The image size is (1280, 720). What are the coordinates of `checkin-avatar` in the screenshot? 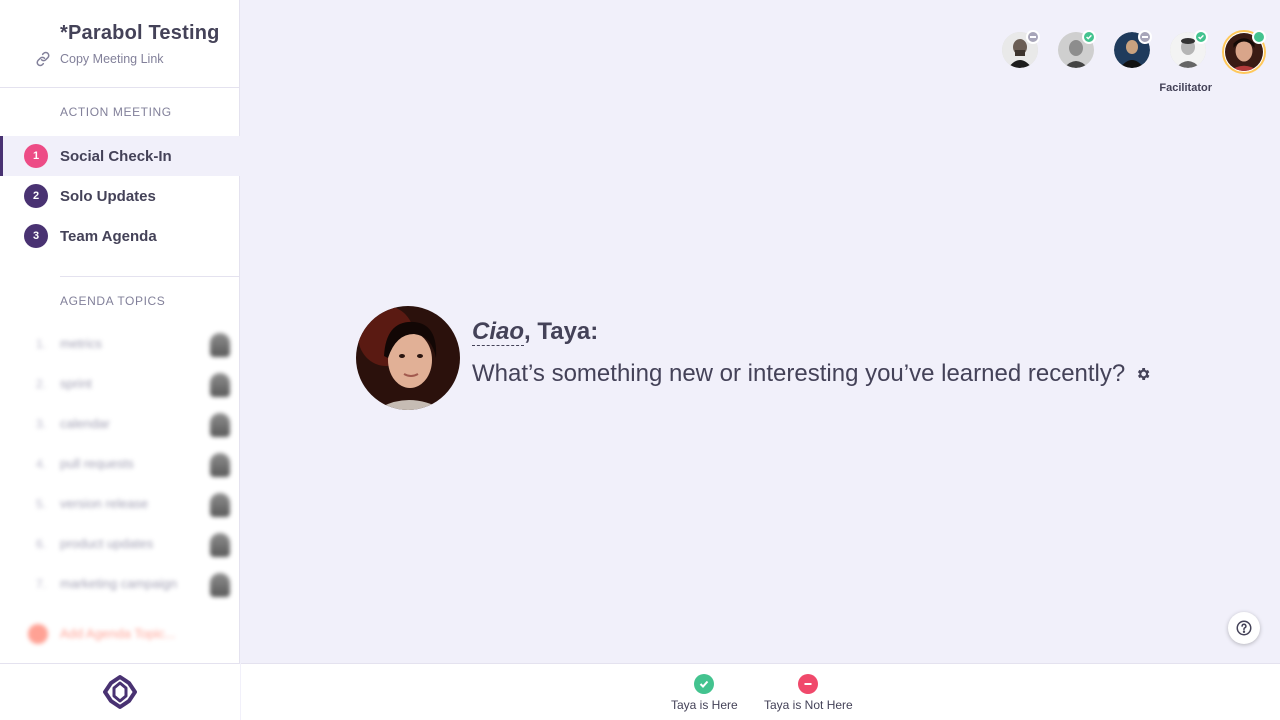 It's located at (408, 358).